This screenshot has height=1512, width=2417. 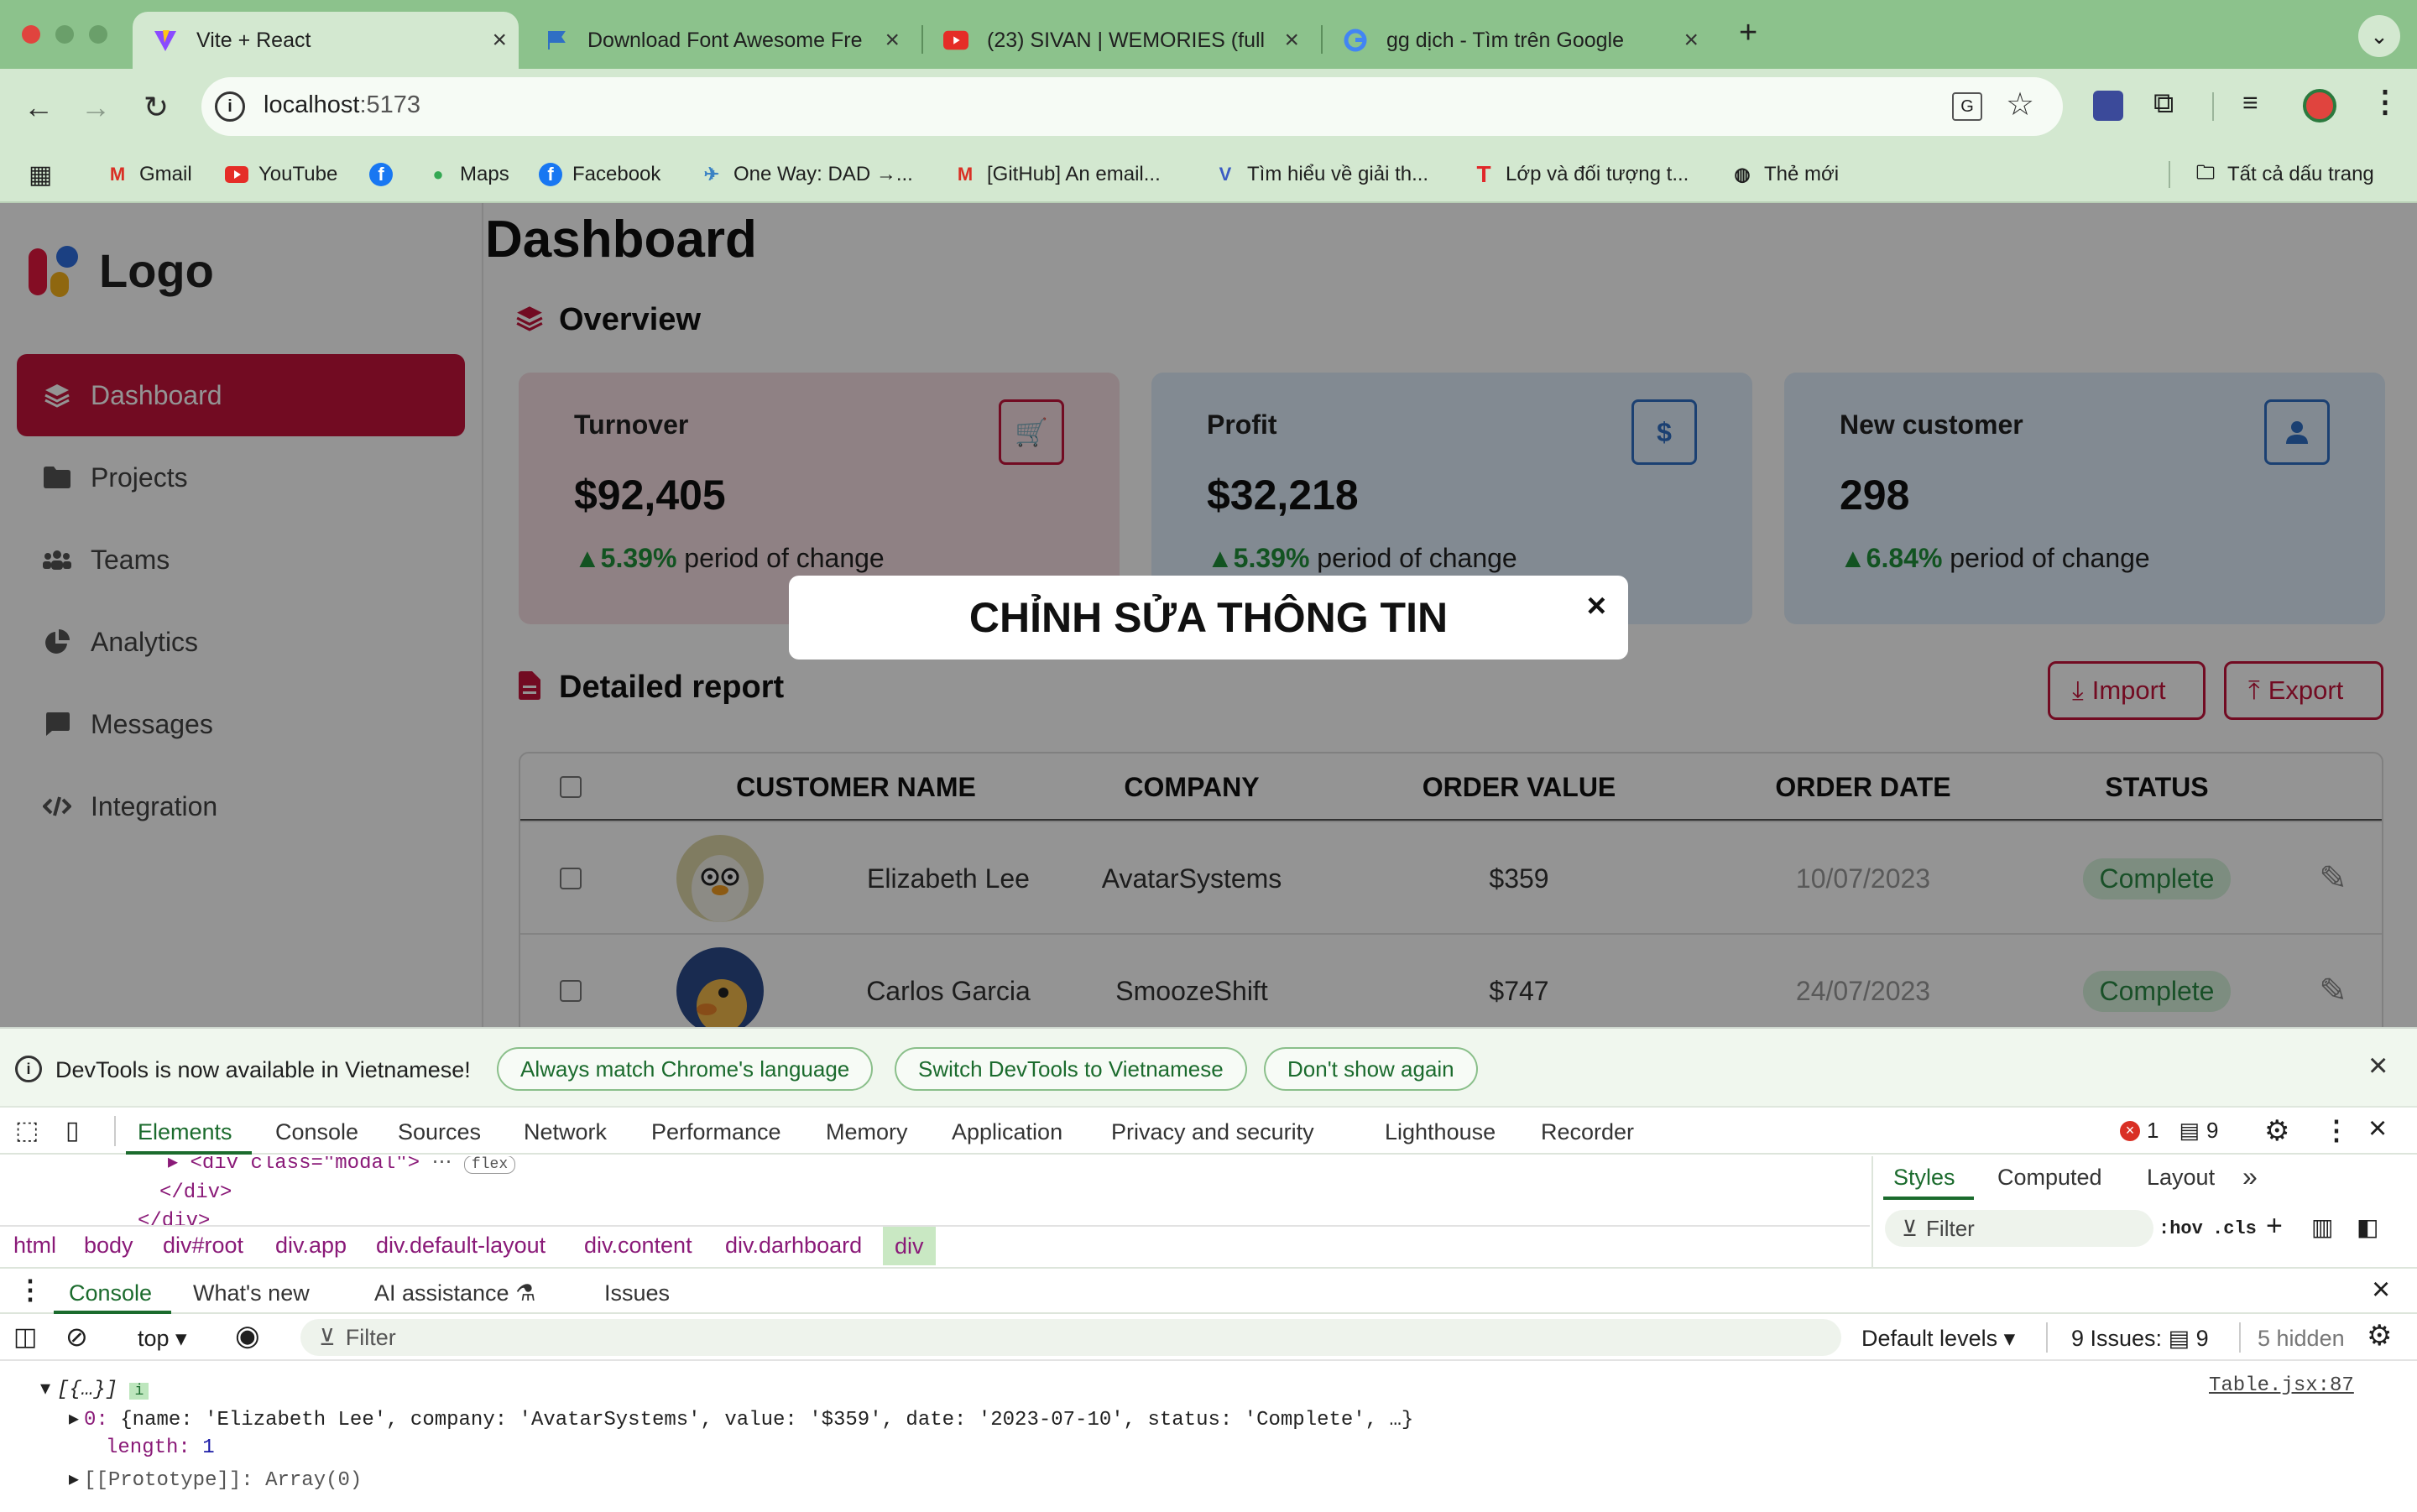 What do you see at coordinates (439, 1132) in the screenshot?
I see `tab-sources: Sources` at bounding box center [439, 1132].